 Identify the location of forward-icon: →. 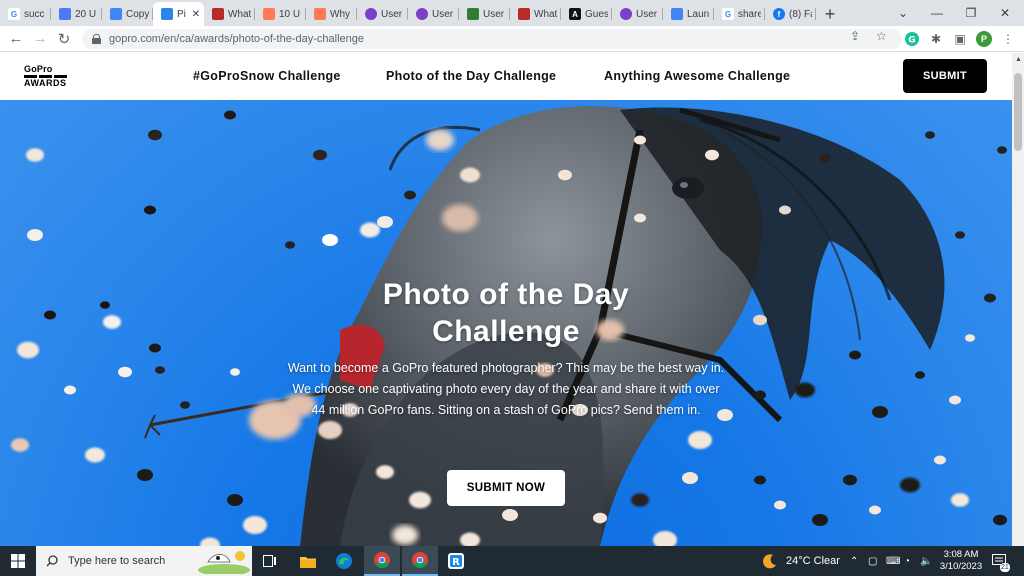
(40, 38).